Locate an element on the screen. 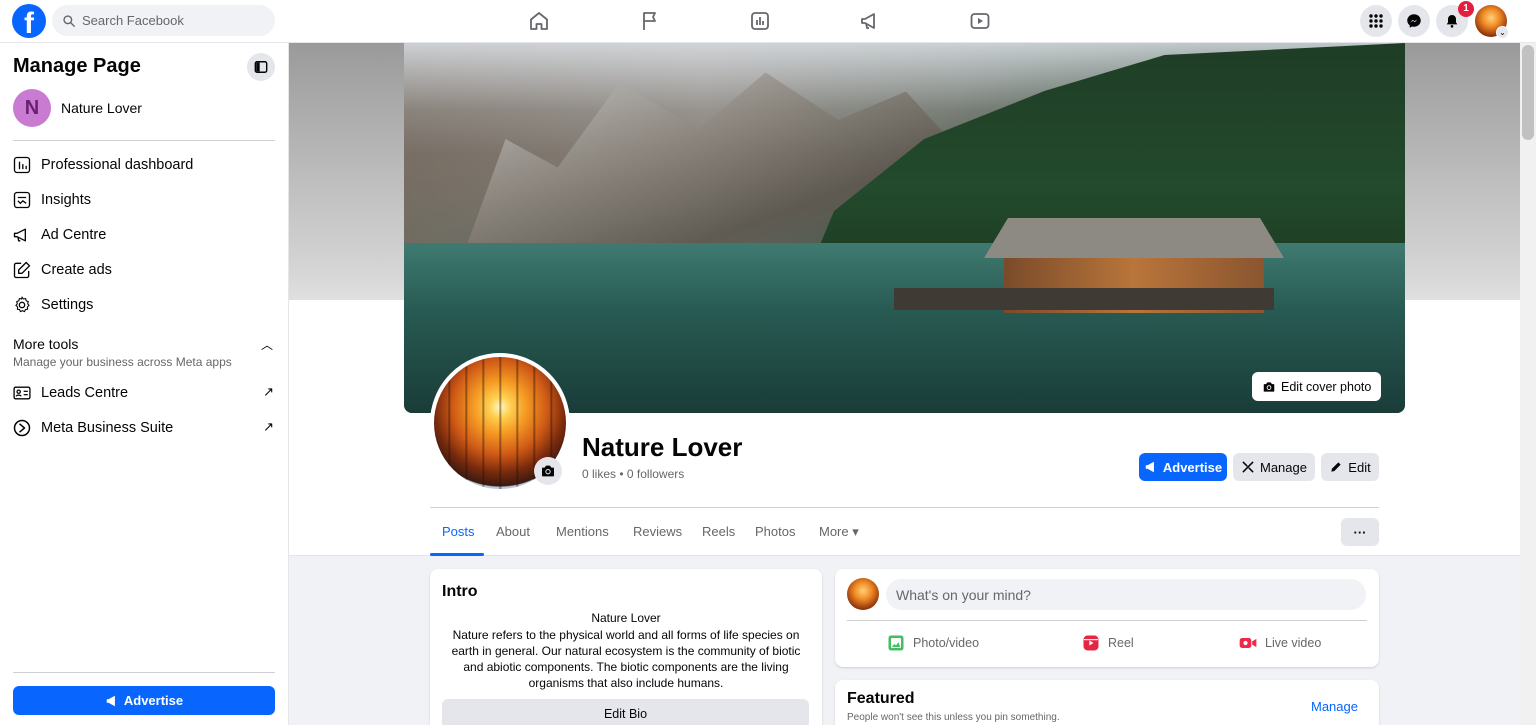  sidebar-toggle-icon is located at coordinates (261, 67).